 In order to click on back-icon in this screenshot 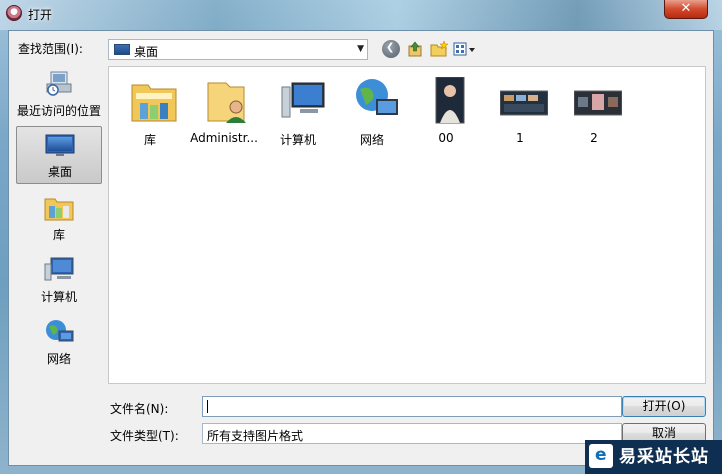, I will do `click(391, 49)`.